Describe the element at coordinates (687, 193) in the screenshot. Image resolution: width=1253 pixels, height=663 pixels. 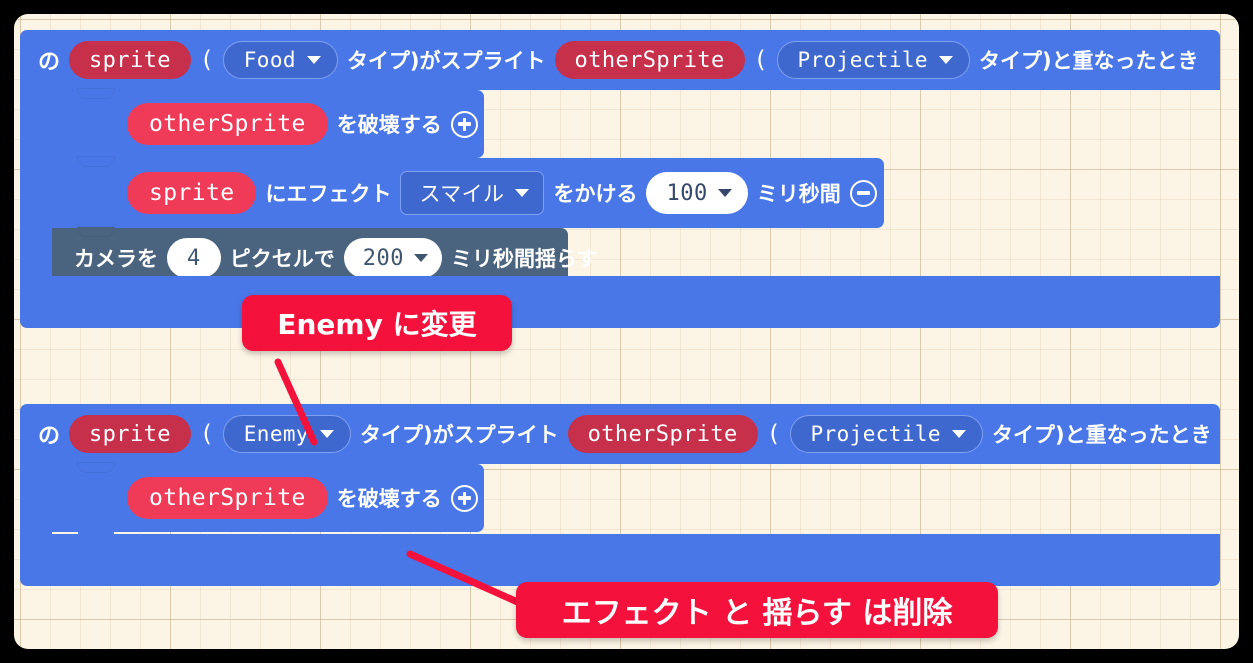
I see `duration-value: 100` at that location.